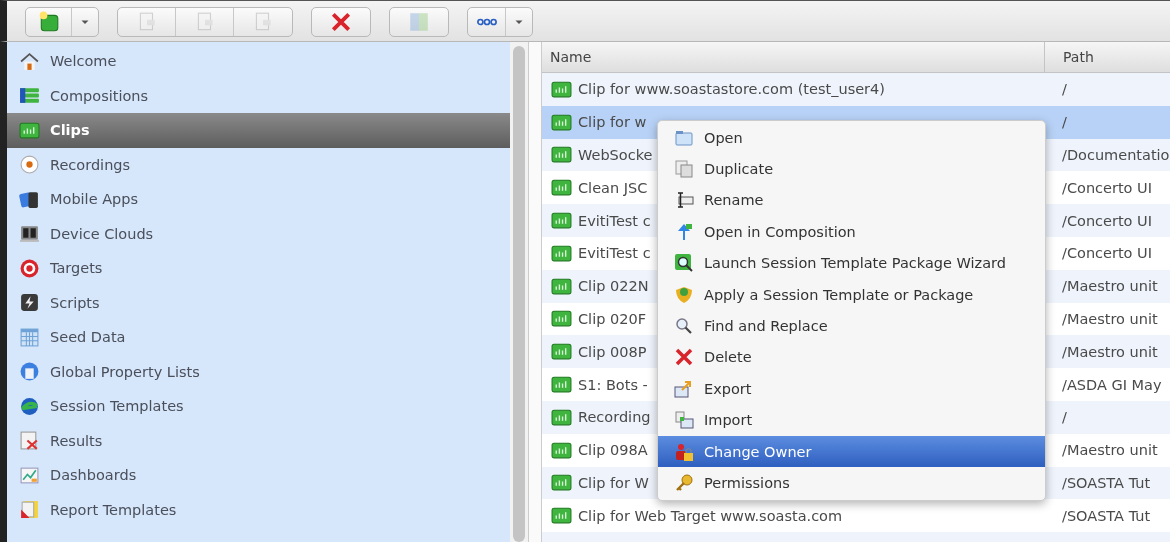  What do you see at coordinates (731, 89) in the screenshot?
I see `table-cell: Clip for www.soastastore.com (test_user4)` at bounding box center [731, 89].